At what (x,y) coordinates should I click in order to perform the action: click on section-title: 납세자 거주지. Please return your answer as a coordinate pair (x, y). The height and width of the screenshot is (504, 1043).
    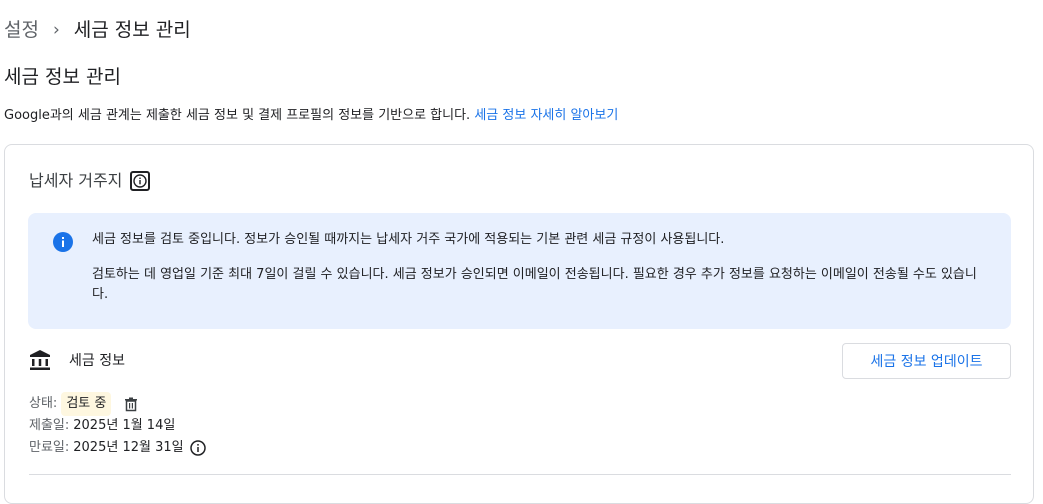
    Looking at the image, I should click on (90, 181).